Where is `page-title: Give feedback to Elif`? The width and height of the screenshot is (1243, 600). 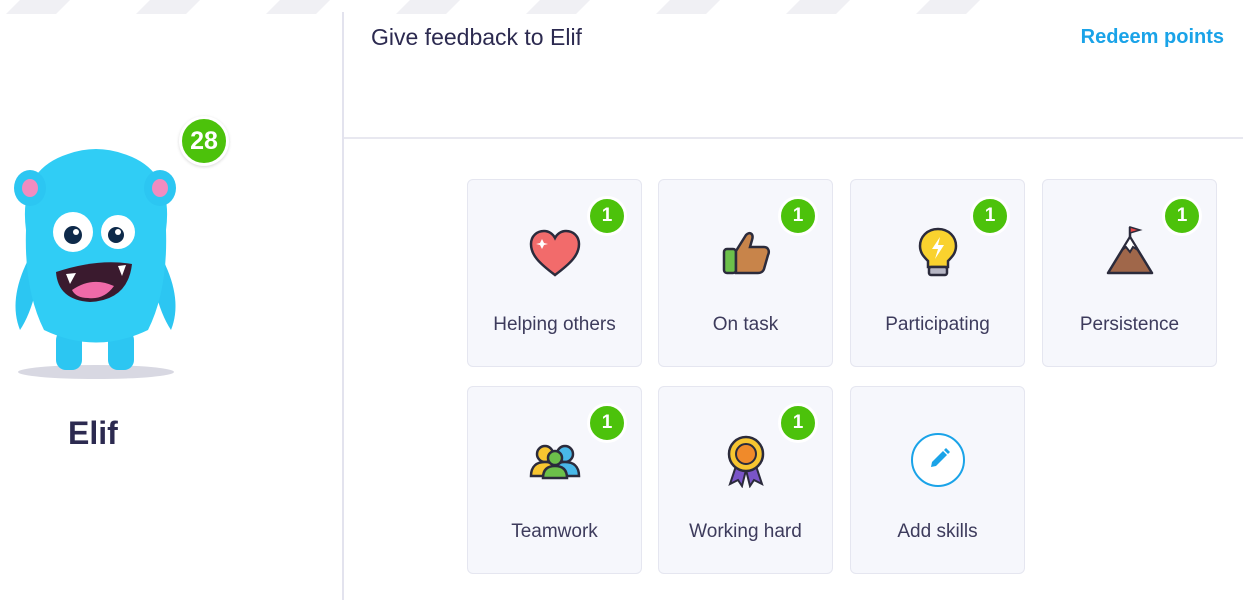
page-title: Give feedback to Elif is located at coordinates (476, 37).